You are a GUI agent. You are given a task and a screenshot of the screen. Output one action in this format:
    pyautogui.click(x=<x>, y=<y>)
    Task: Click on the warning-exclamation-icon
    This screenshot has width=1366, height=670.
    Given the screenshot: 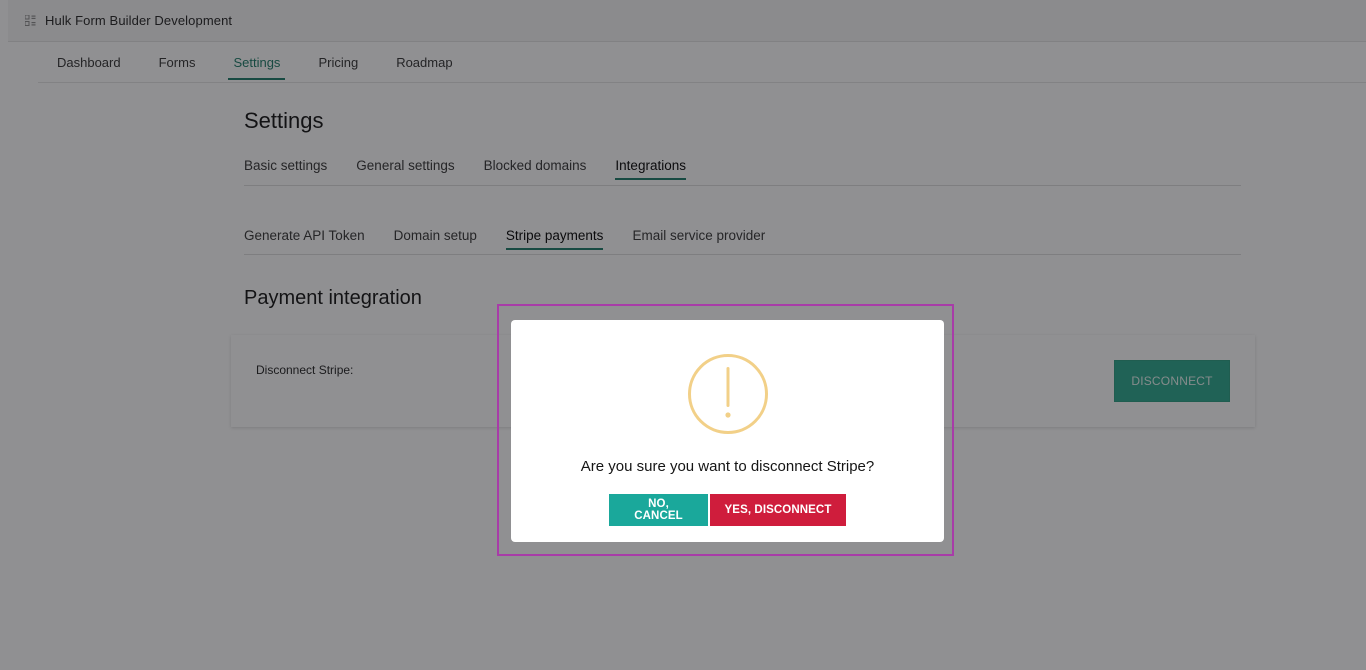 What is the action you would take?
    pyautogui.click(x=728, y=394)
    